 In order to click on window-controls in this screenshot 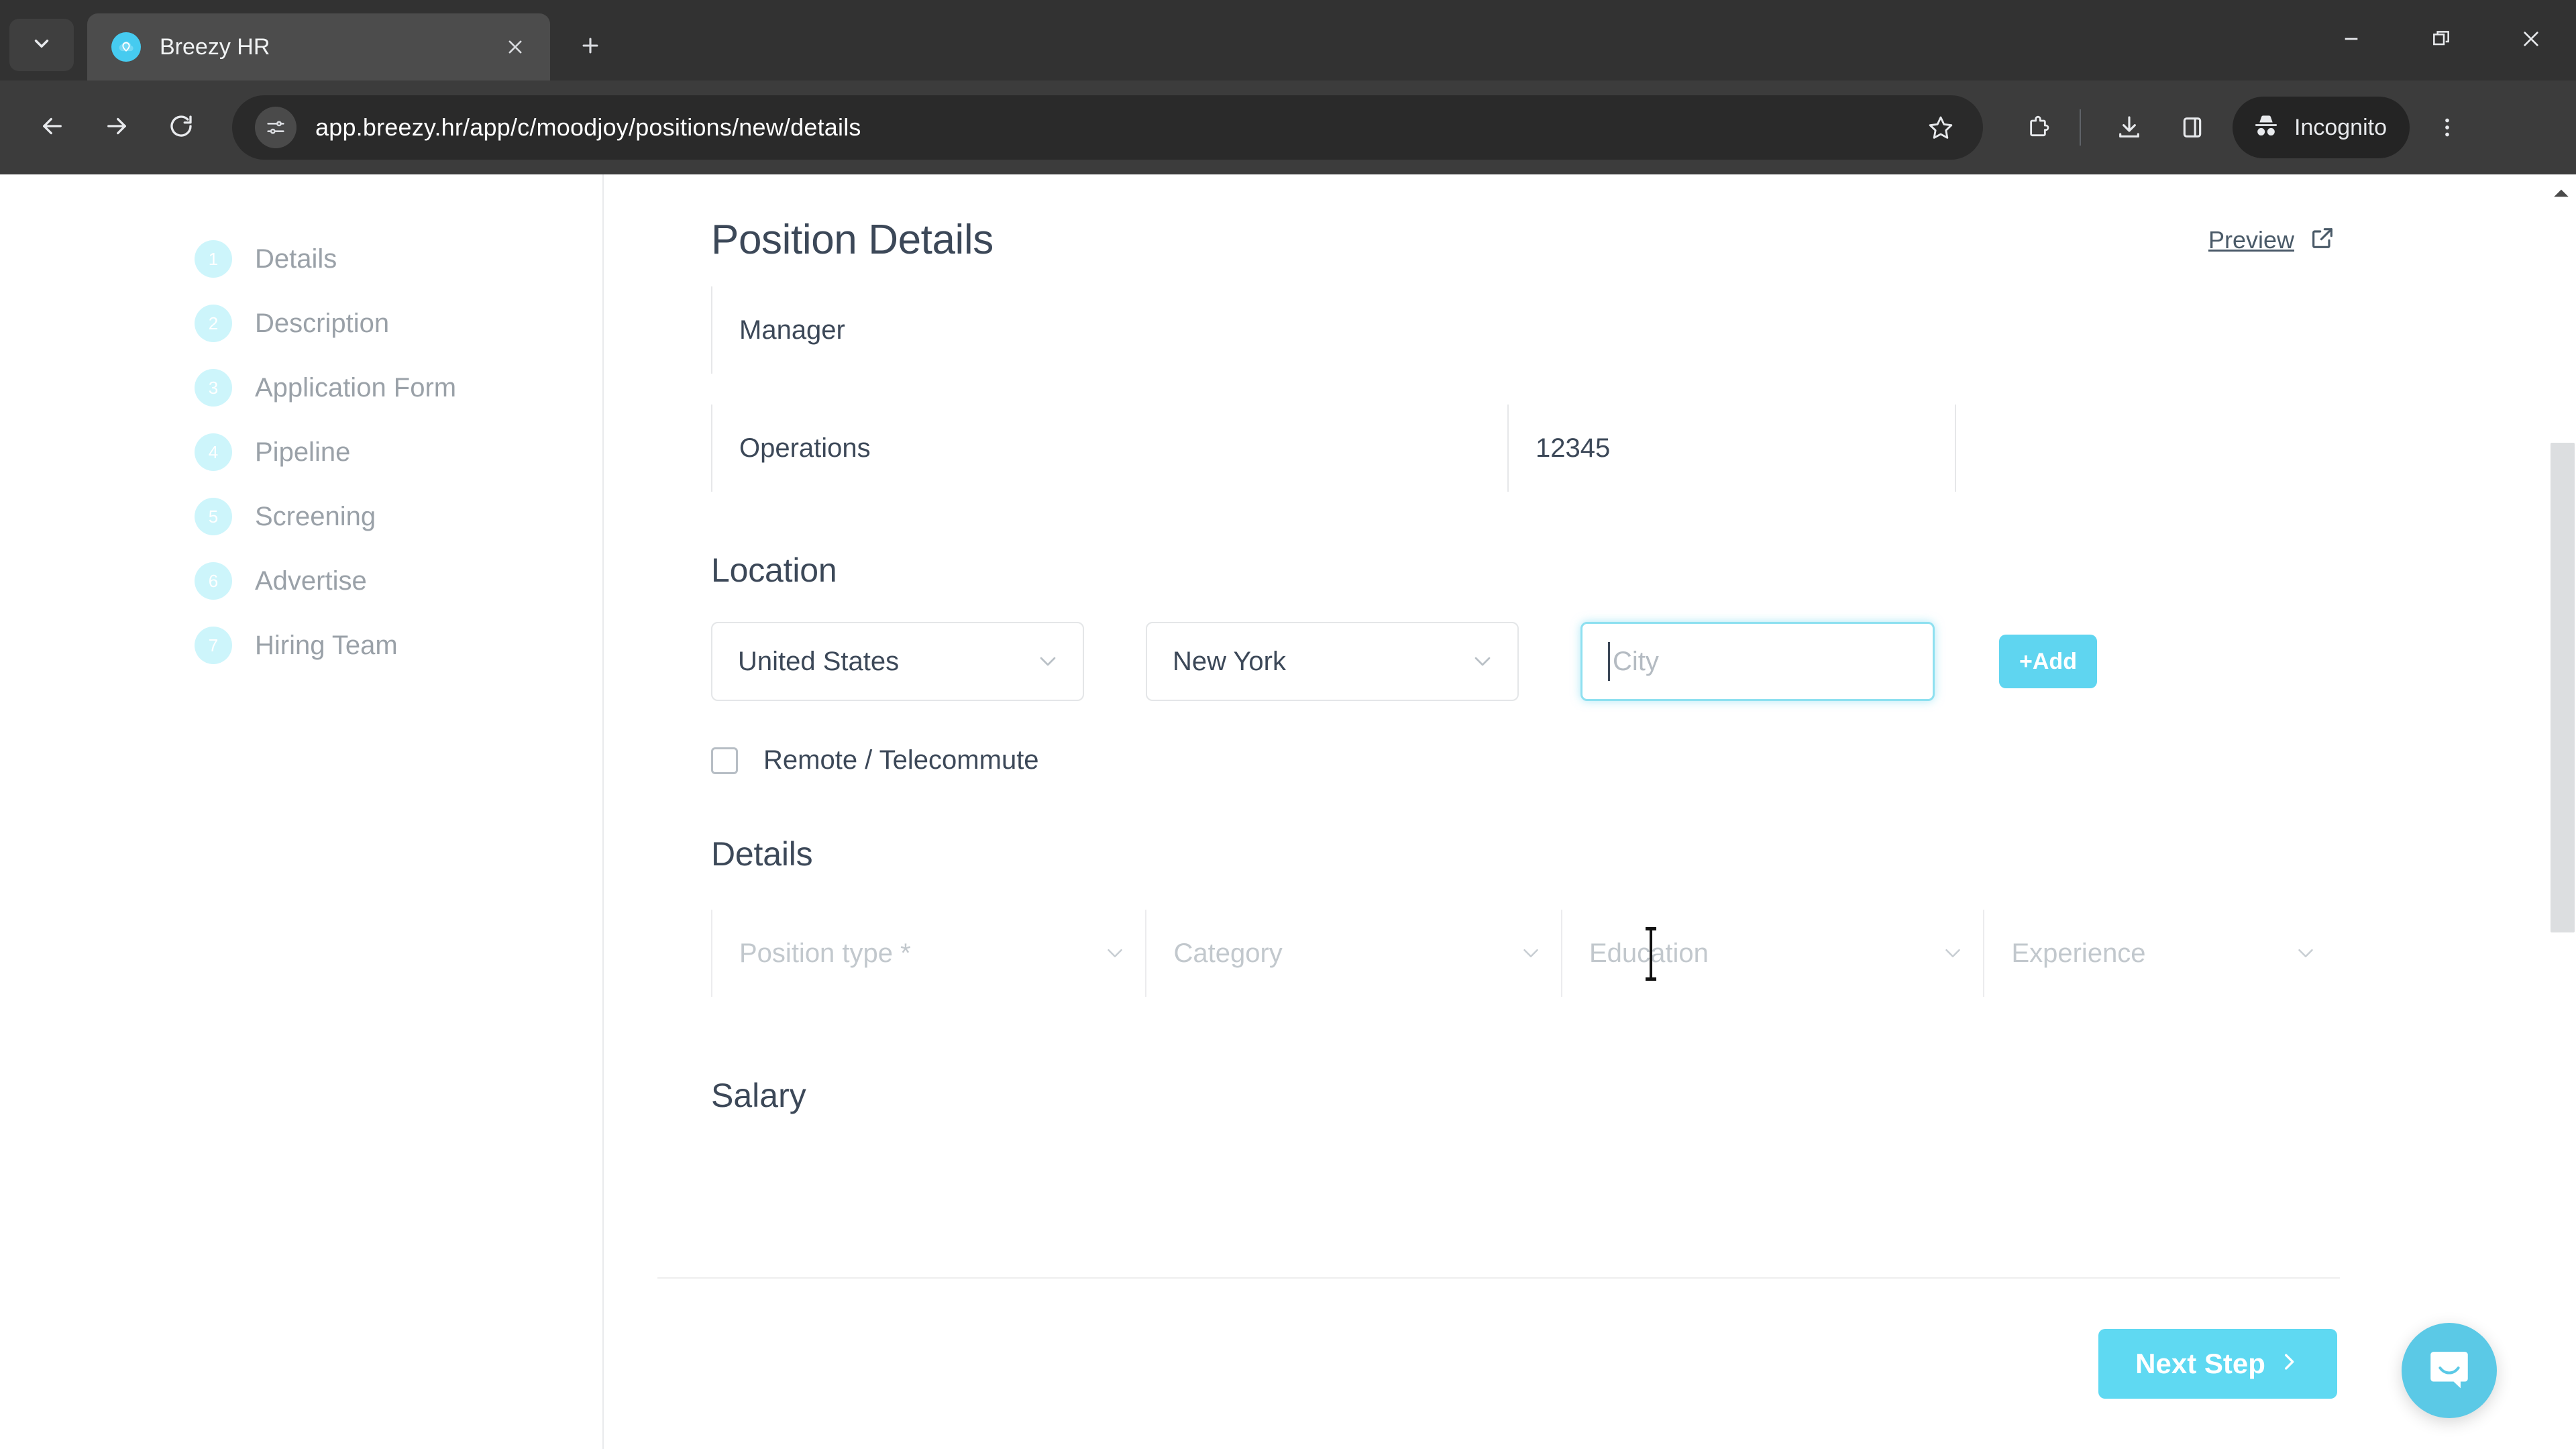, I will do `click(2441, 40)`.